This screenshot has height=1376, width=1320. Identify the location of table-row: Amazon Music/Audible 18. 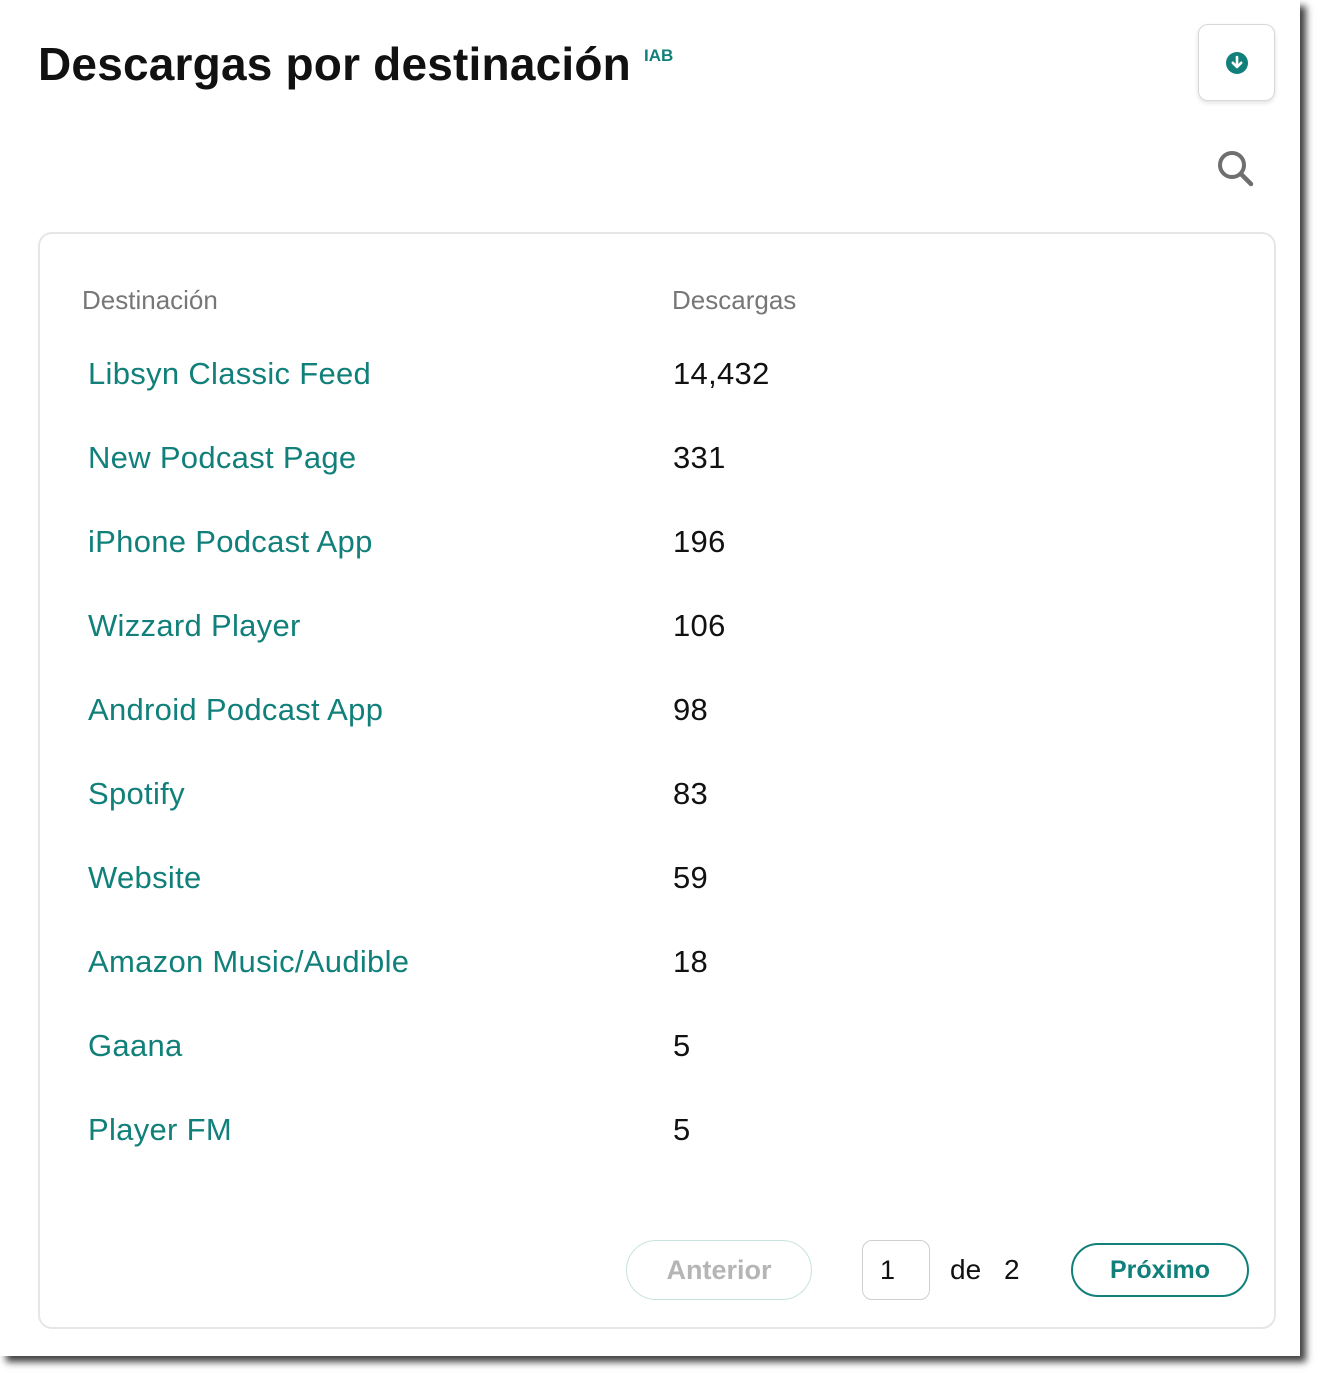
(657, 978).